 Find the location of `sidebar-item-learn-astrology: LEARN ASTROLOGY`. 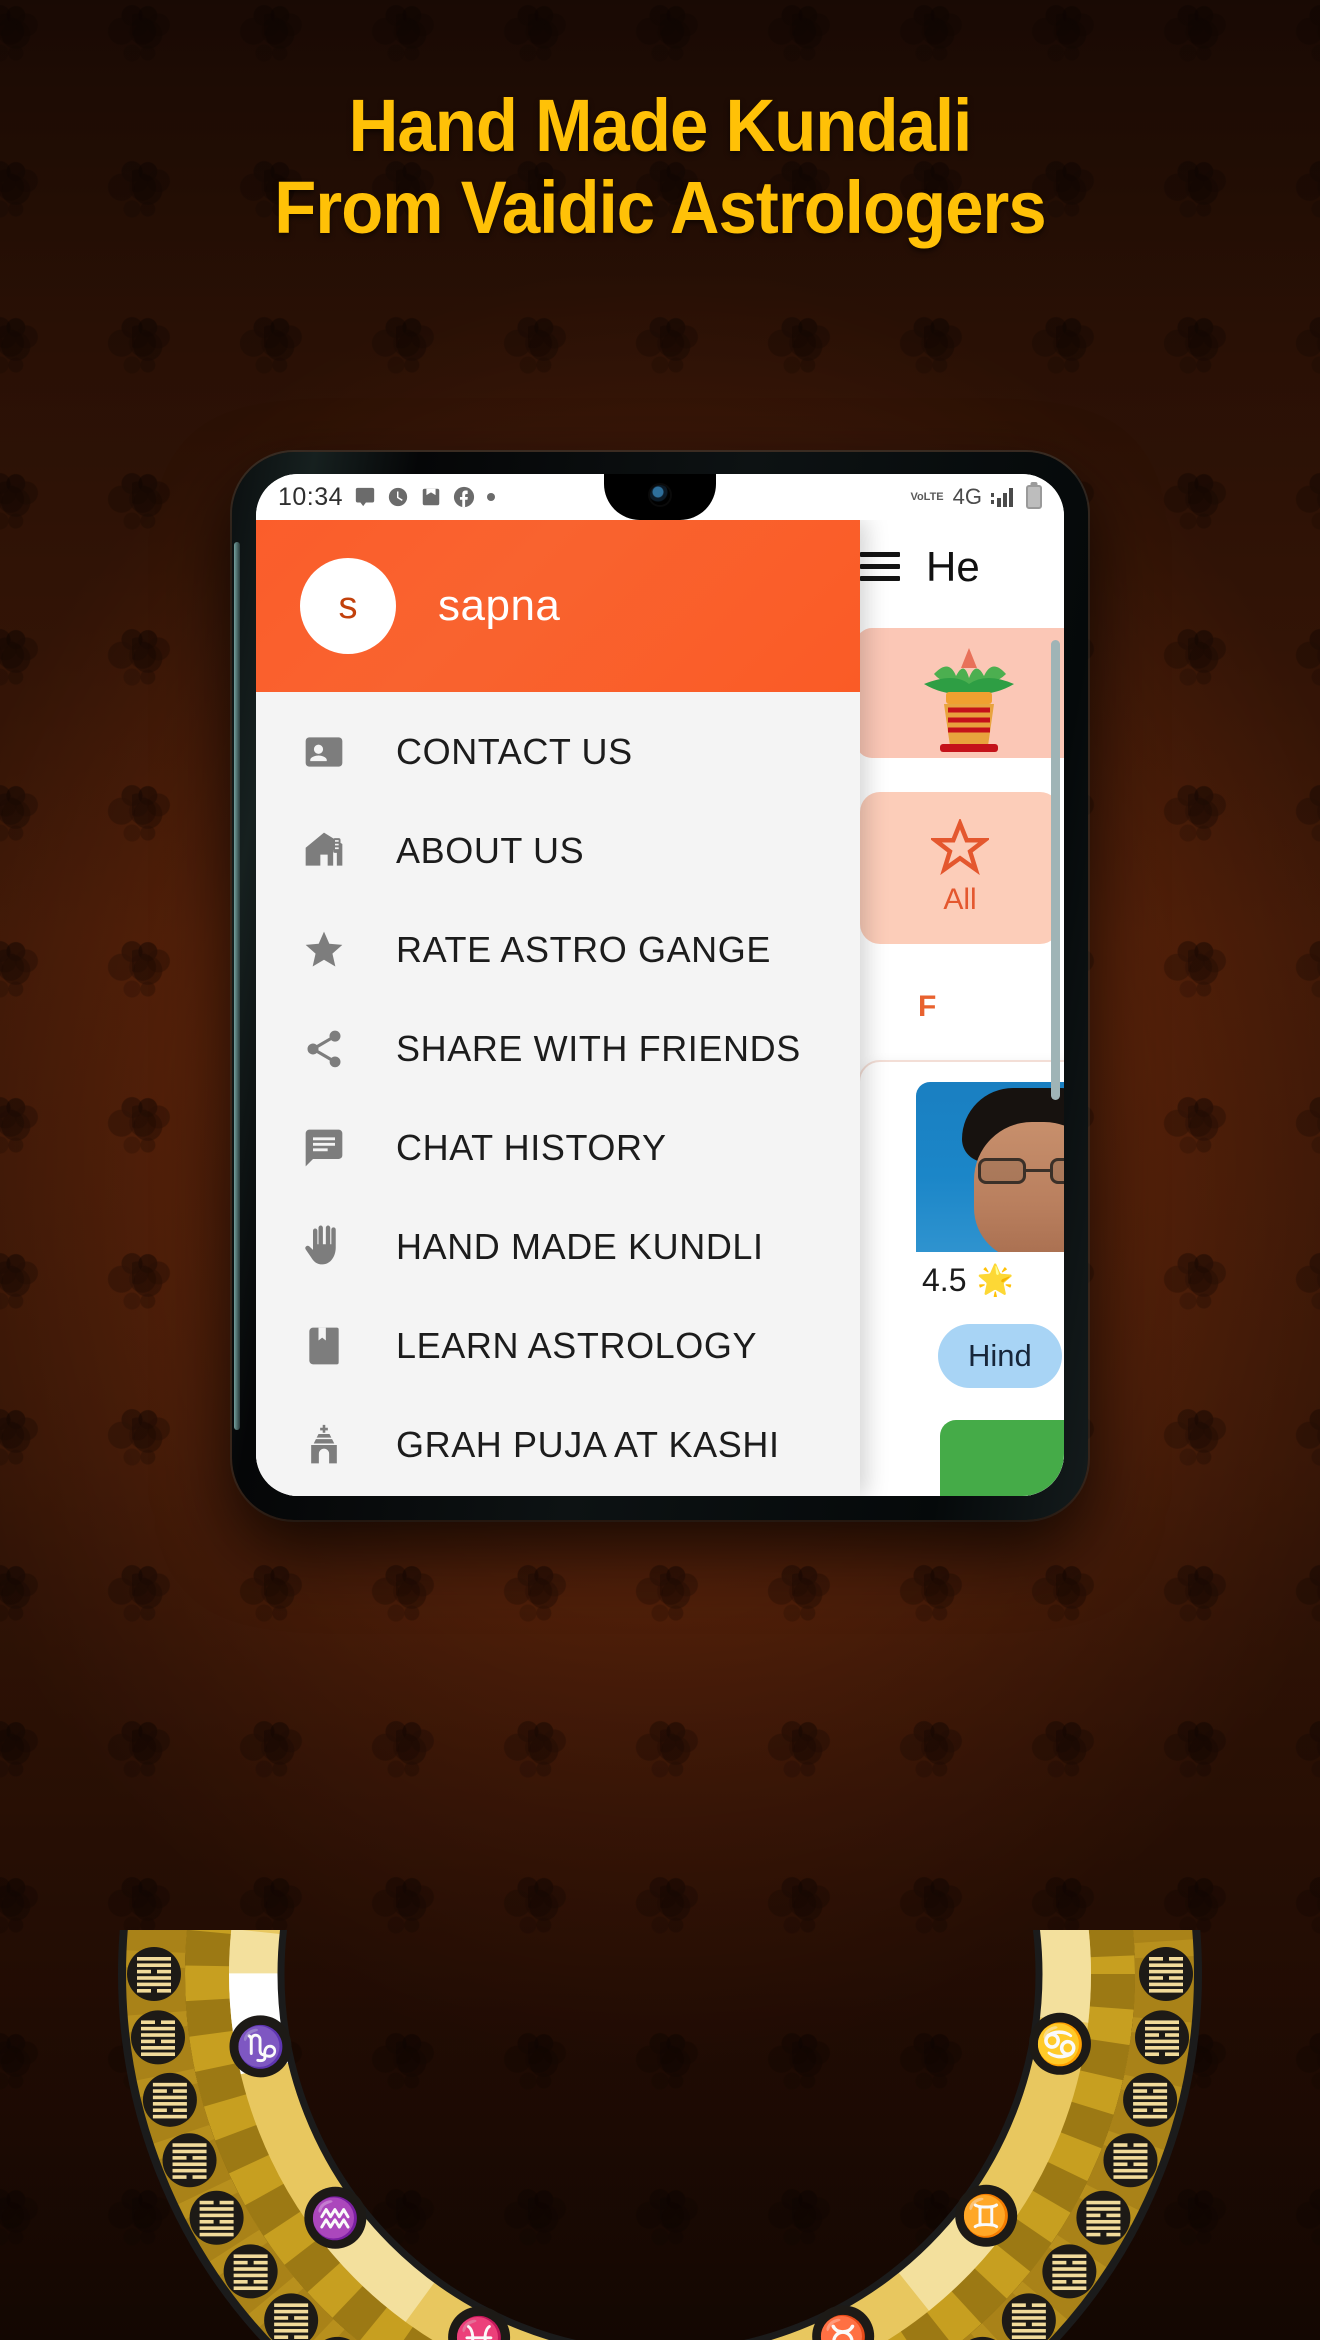

sidebar-item-learn-astrology: LEARN ASTROLOGY is located at coordinates (558, 1345).